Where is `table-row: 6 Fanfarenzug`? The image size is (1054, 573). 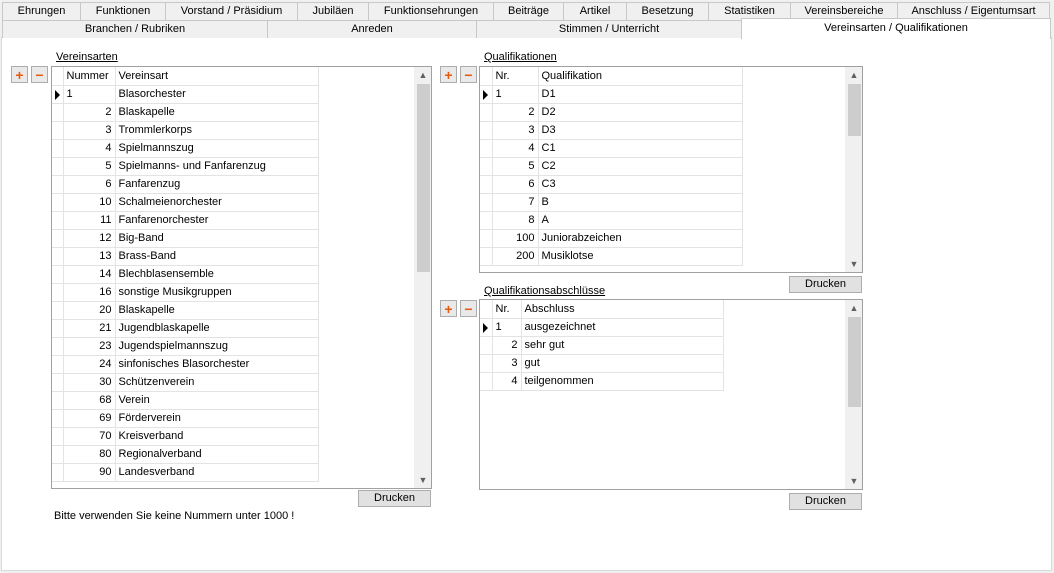
table-row: 6 Fanfarenzug is located at coordinates (185, 184).